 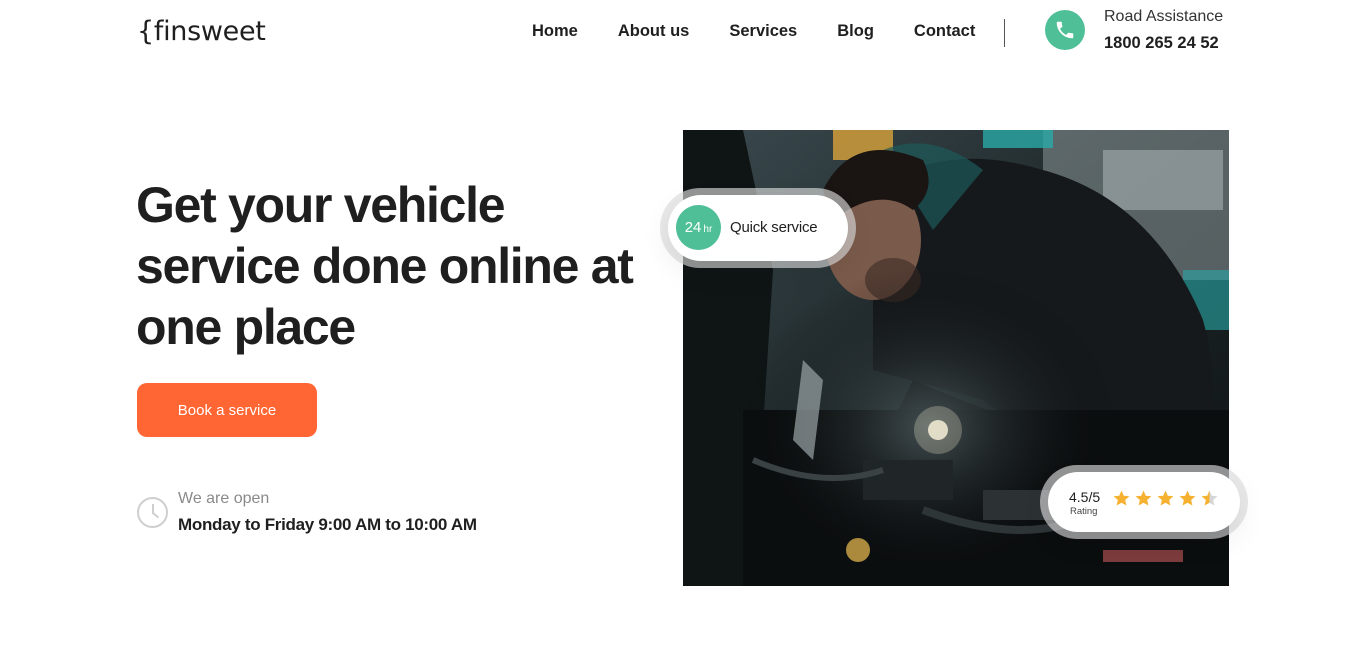 I want to click on rating-pill: 4.5/5 Rating, so click(x=1144, y=502).